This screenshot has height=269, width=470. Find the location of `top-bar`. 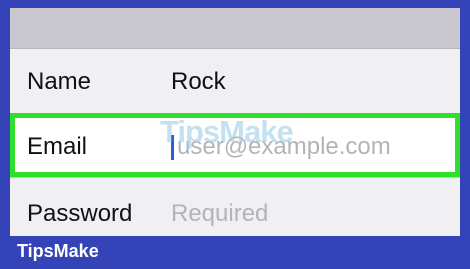

top-bar is located at coordinates (235, 28).